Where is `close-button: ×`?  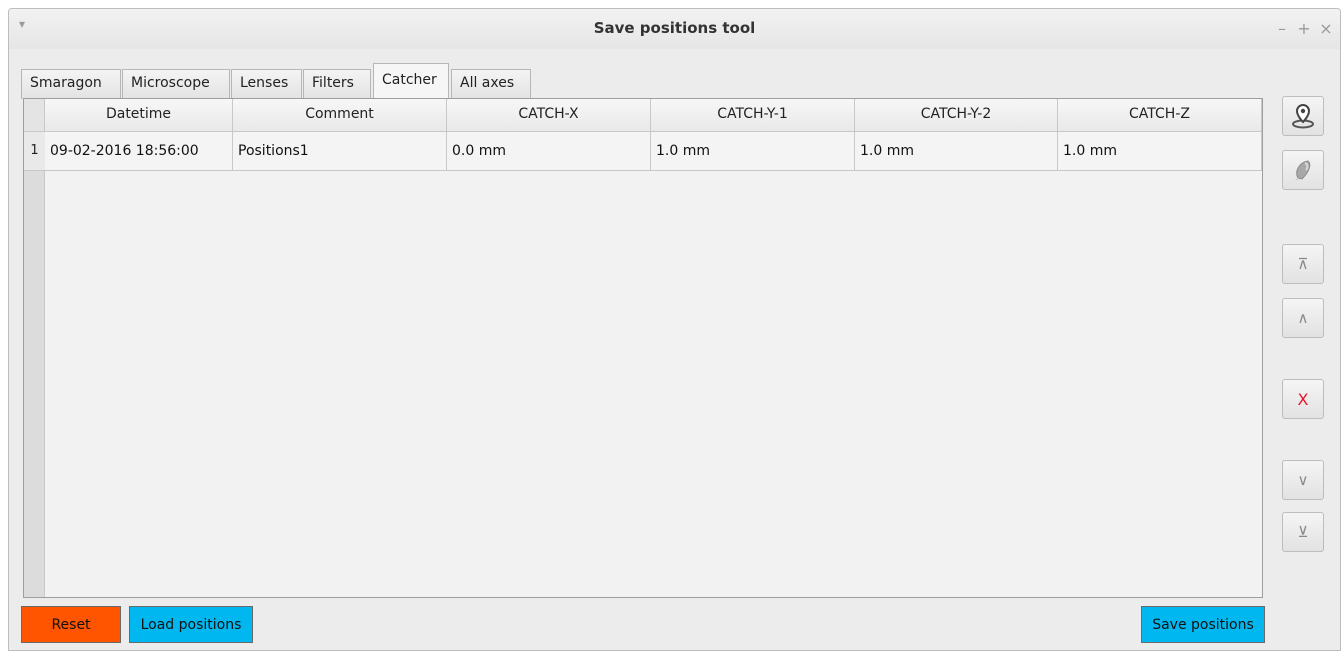 close-button: × is located at coordinates (1326, 28).